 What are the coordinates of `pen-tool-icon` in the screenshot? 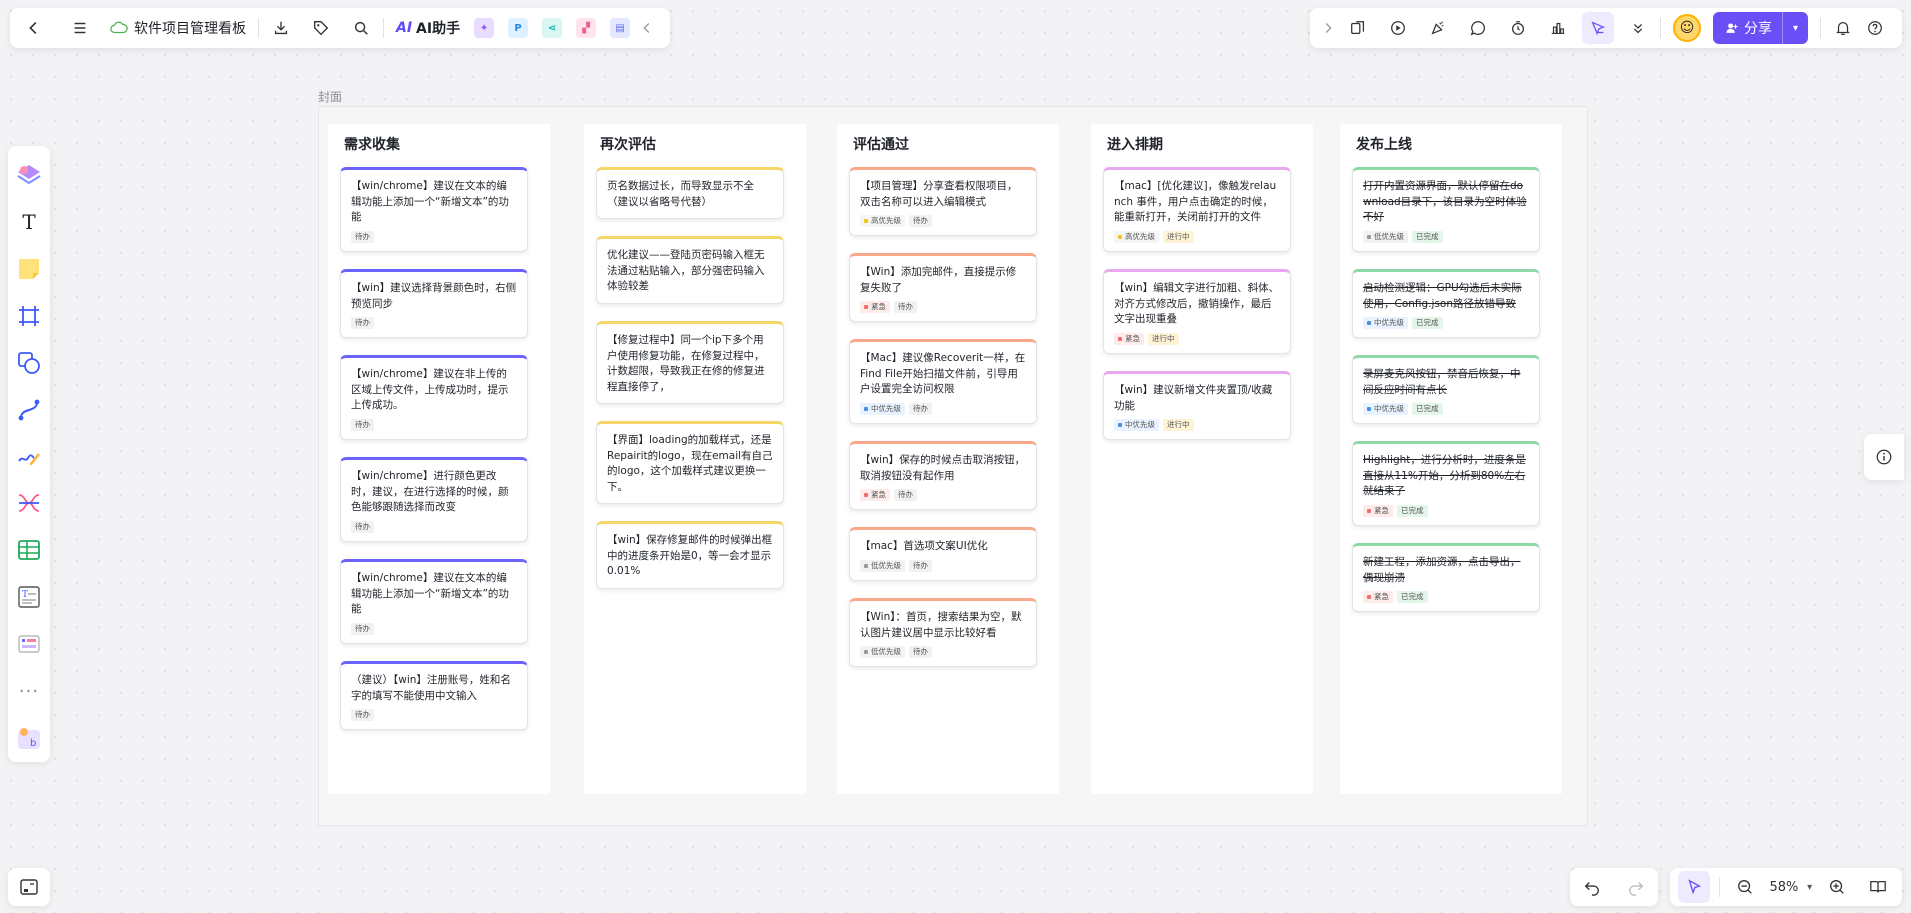 It's located at (29, 457).